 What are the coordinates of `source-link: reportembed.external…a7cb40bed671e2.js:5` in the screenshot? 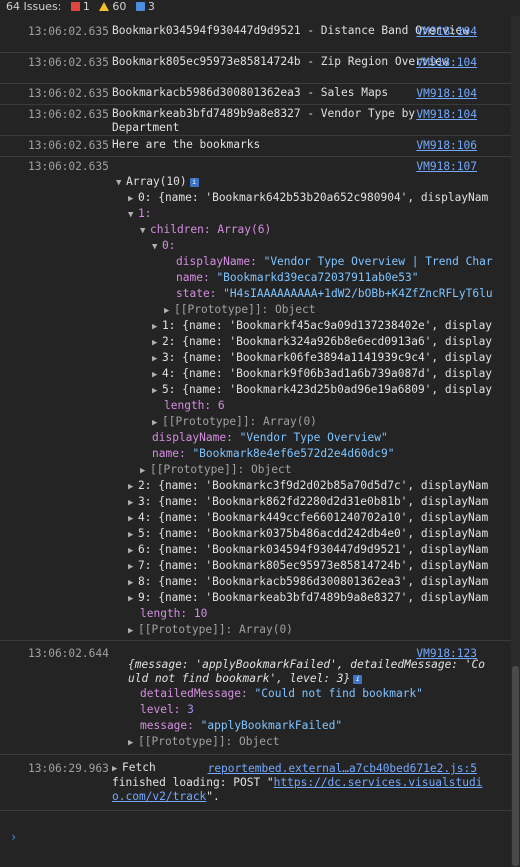 It's located at (342, 769).